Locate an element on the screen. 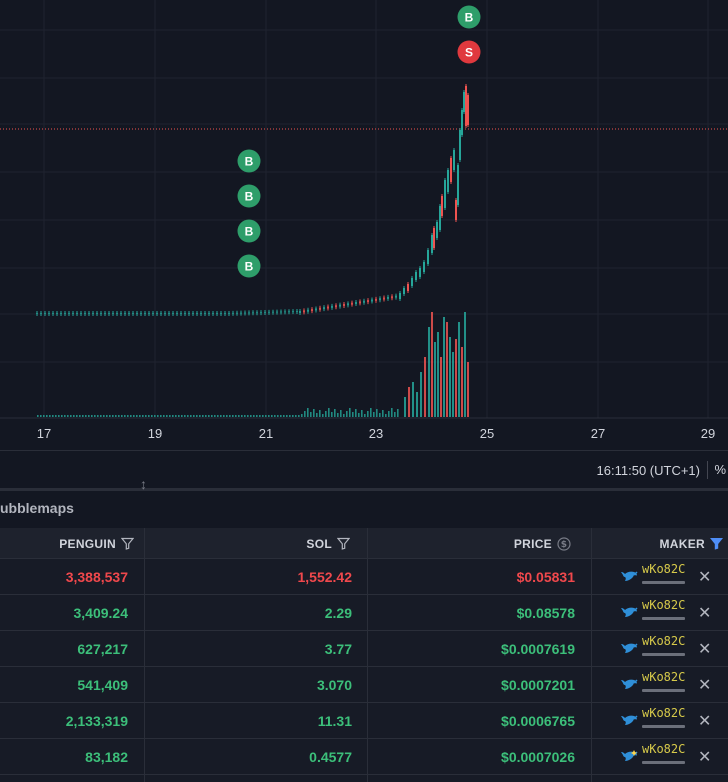 Image resolution: width=728 pixels, height=782 pixels. header-maker-label: MAKER is located at coordinates (682, 543).